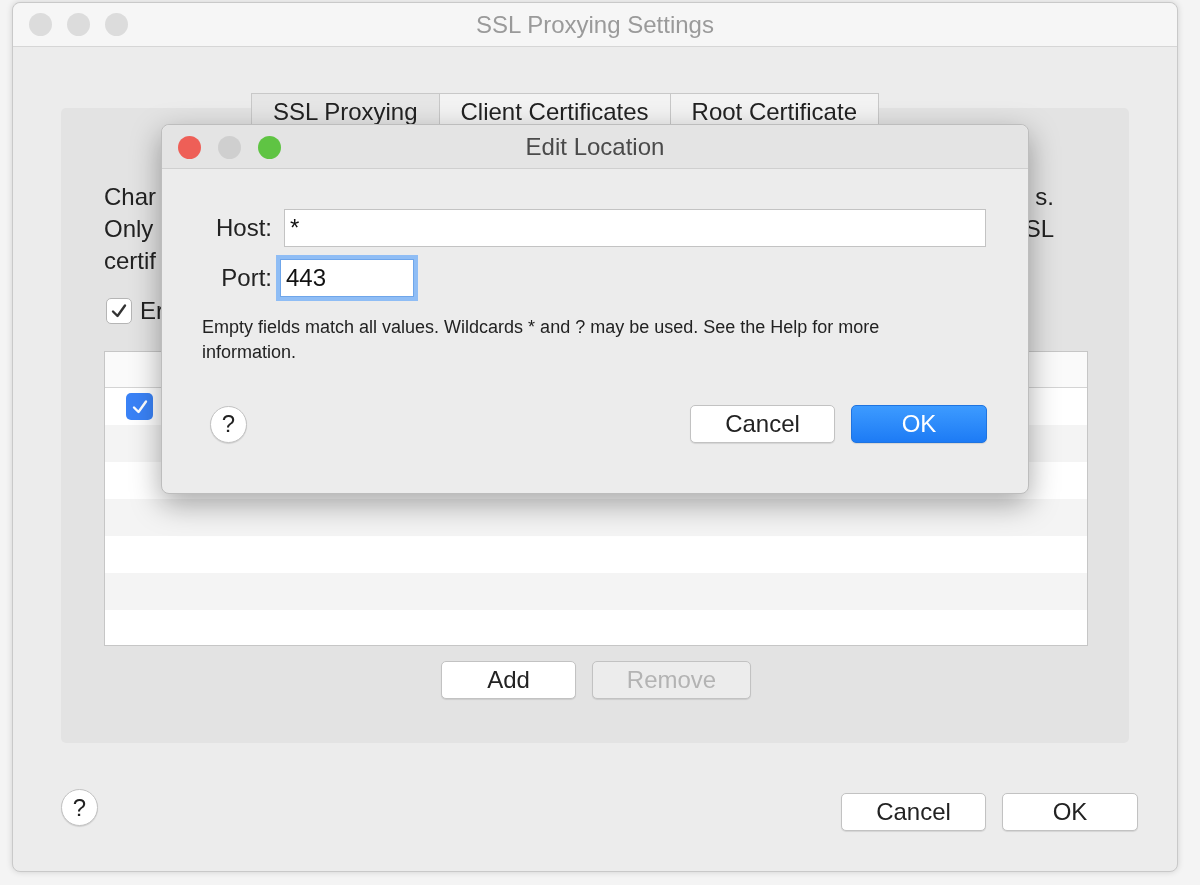  Describe the element at coordinates (130, 197) in the screenshot. I see `description-text: Char` at that location.